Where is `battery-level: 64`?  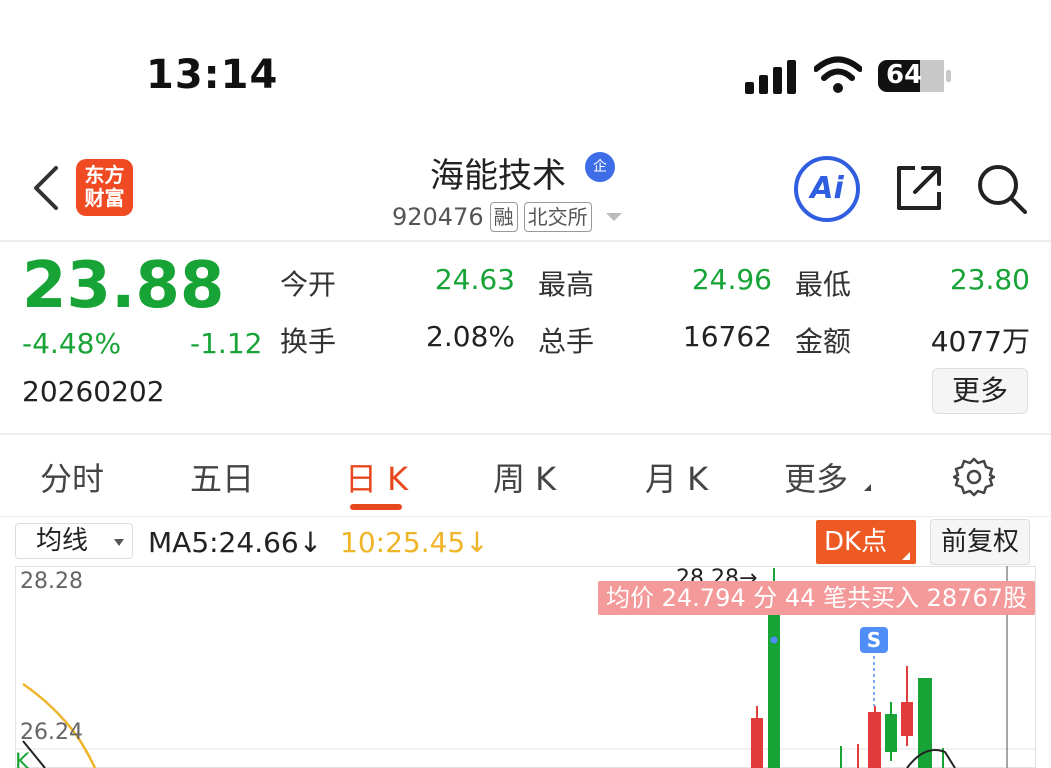
battery-level: 64 is located at coordinates (904, 75).